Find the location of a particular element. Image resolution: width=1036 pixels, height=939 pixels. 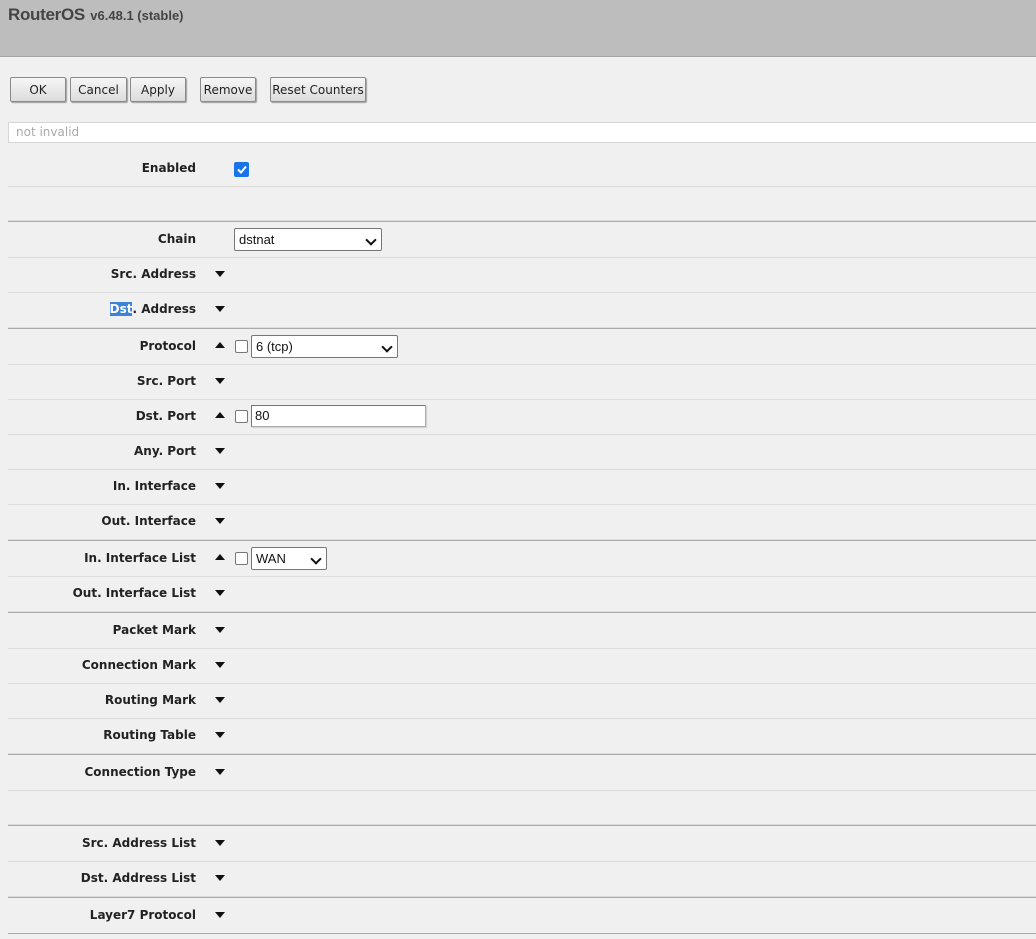

row-out-interface-list: Out. Interface List is located at coordinates (522, 594).